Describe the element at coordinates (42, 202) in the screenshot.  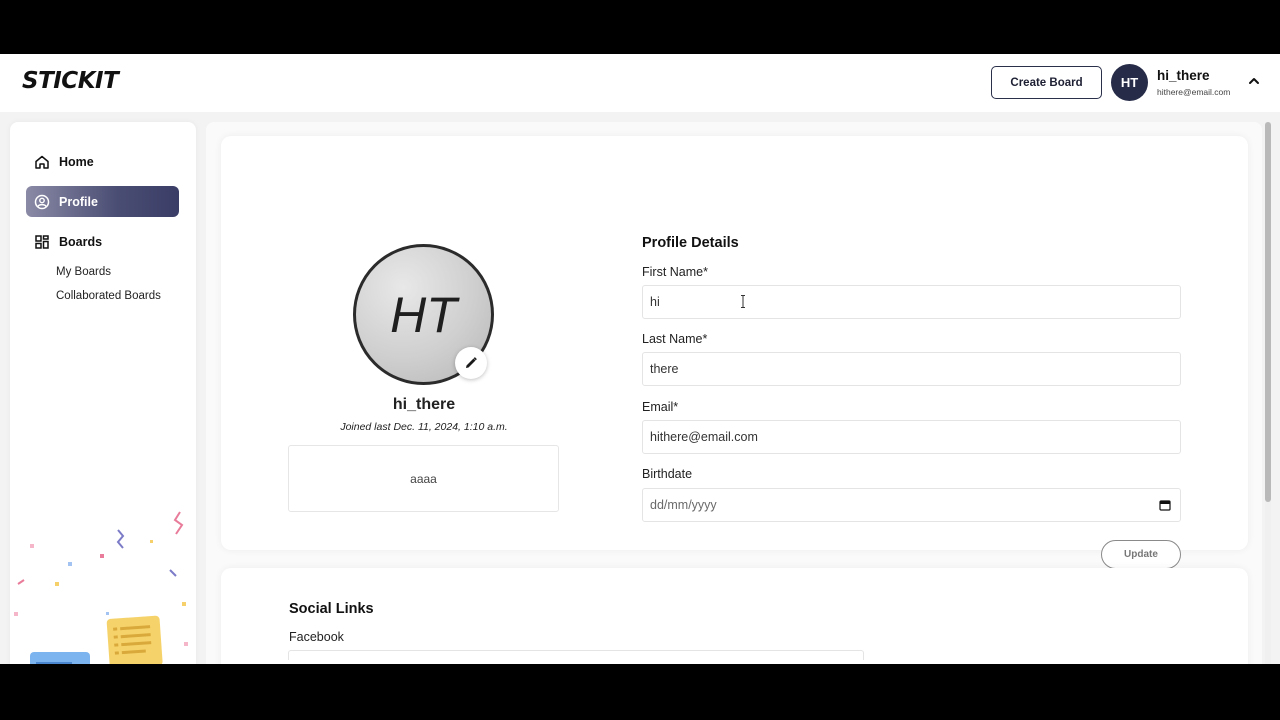
I see `user-circle-icon` at that location.